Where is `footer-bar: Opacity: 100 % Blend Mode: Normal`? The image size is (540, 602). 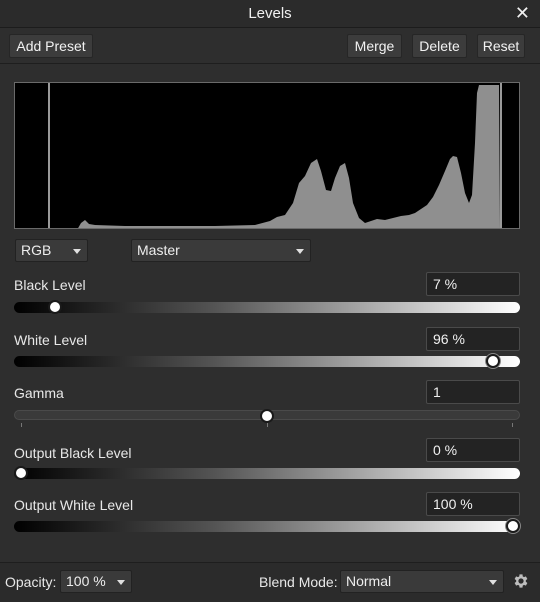
footer-bar: Opacity: 100 % Blend Mode: Normal is located at coordinates (270, 582).